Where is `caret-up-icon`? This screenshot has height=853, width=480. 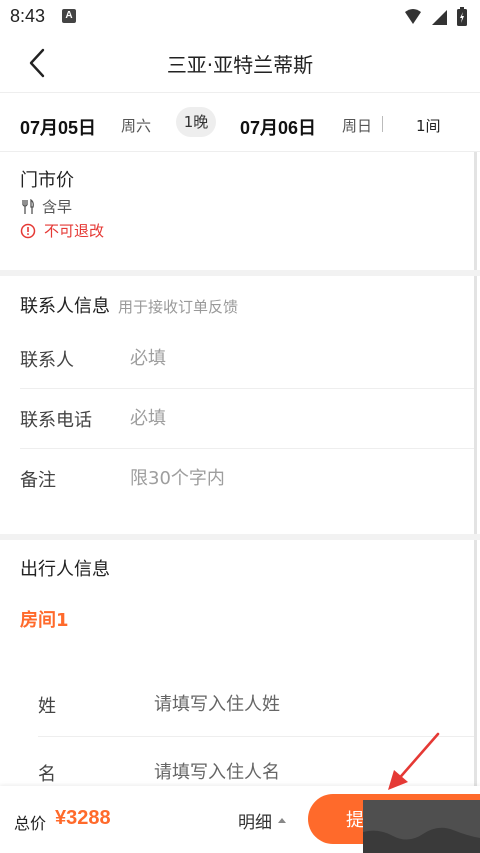 caret-up-icon is located at coordinates (282, 820).